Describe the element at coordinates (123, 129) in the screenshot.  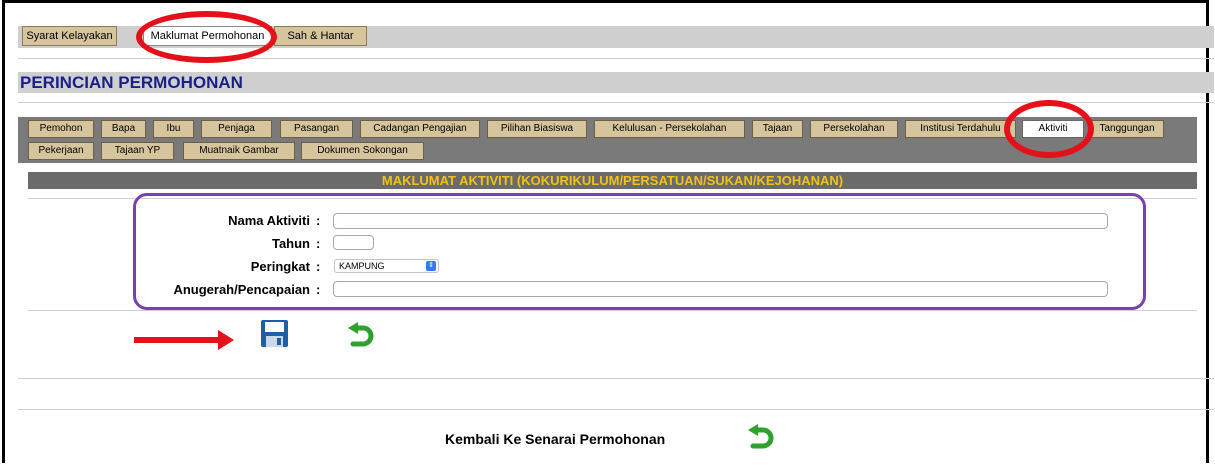
I see `tab-bapa: Bapa` at that location.